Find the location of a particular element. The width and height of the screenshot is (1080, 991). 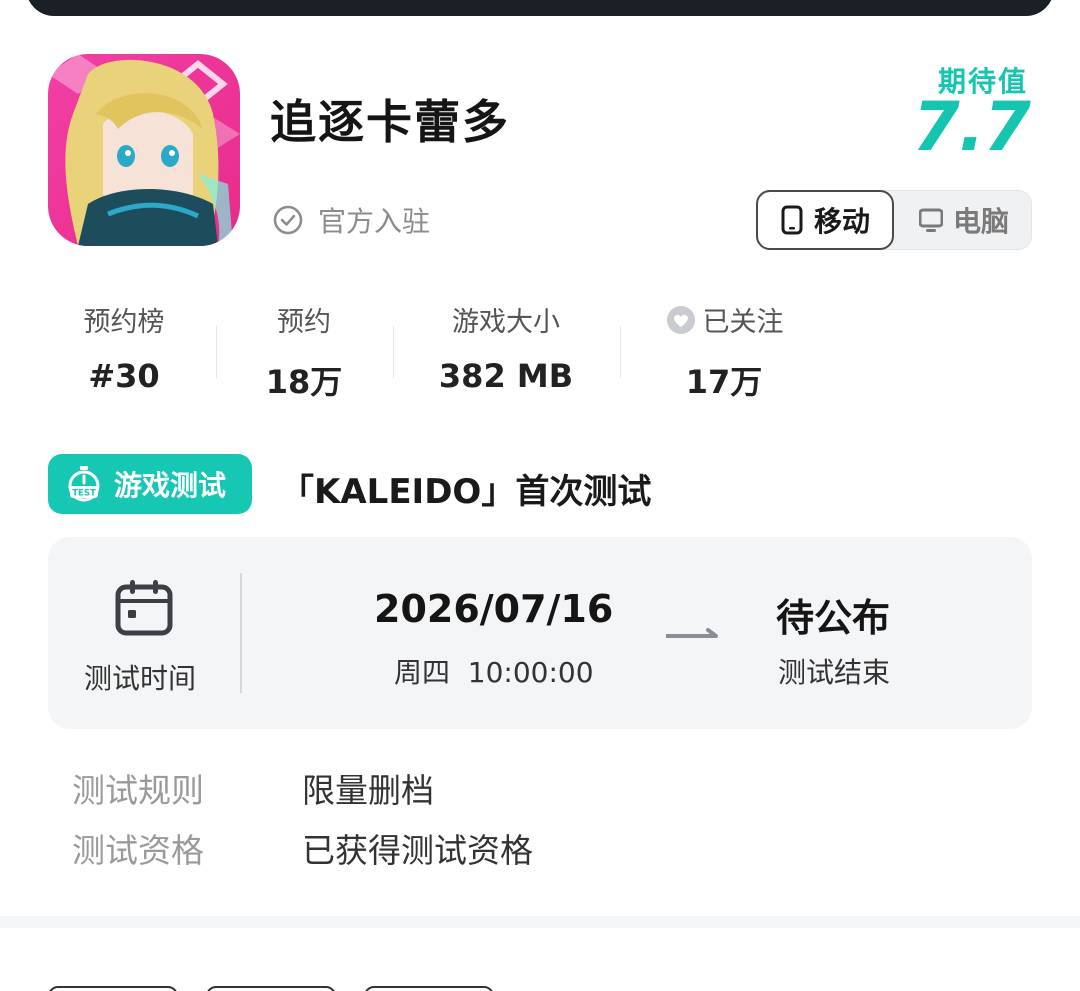

stat-label-wrap: 已关注 is located at coordinates (724, 319).